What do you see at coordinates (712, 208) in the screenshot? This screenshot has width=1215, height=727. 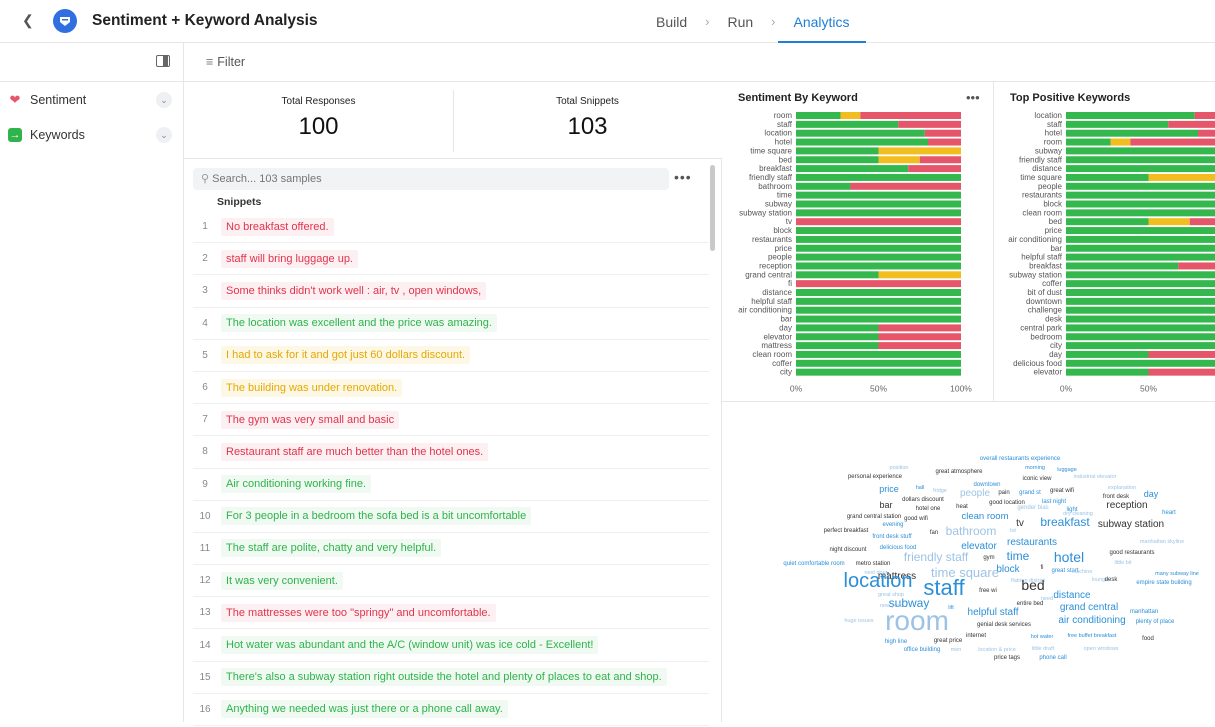 I see `scrollbar` at bounding box center [712, 208].